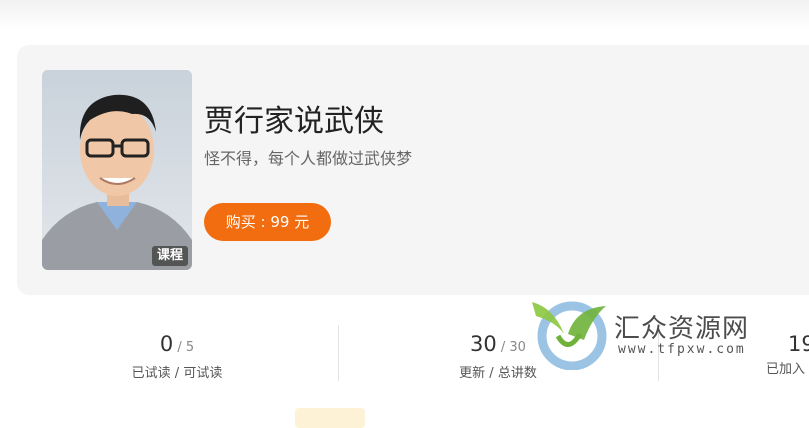 Image resolution: width=809 pixels, height=428 pixels. What do you see at coordinates (294, 121) in the screenshot?
I see `course-title: 贾行家说武侠` at bounding box center [294, 121].